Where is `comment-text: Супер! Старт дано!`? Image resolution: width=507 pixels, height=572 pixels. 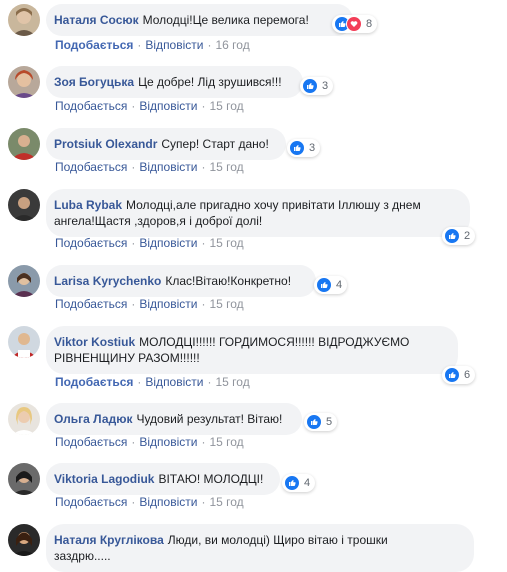 comment-text: Супер! Старт дано! is located at coordinates (215, 144).